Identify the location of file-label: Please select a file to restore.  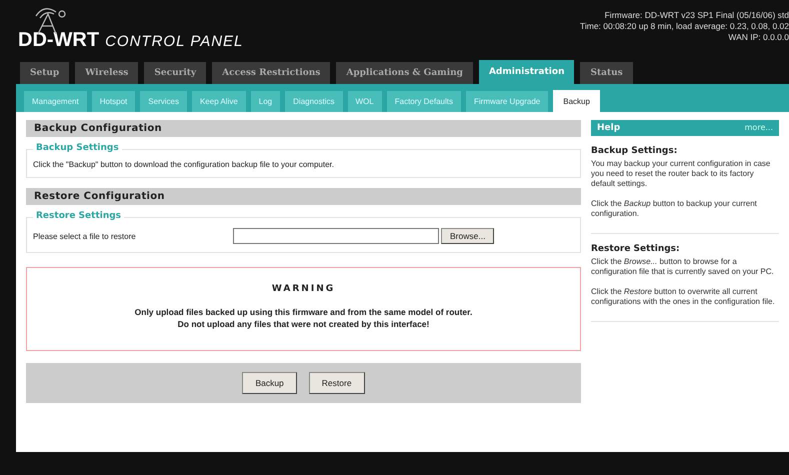
(85, 236).